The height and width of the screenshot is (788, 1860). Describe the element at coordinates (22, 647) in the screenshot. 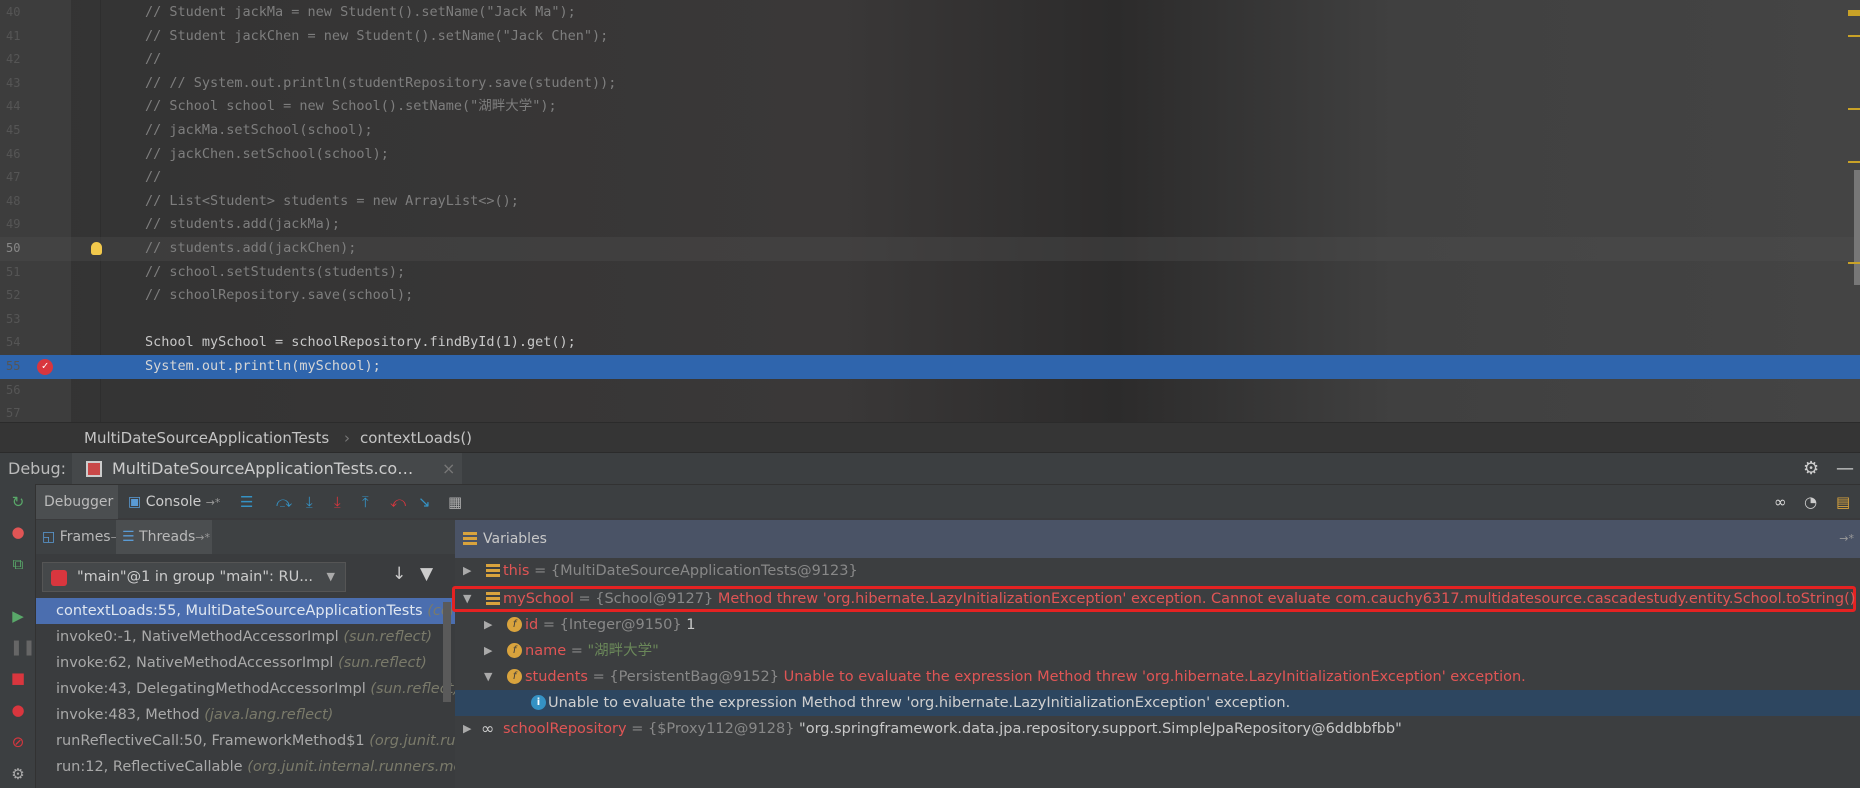

I see `pause-icon: ❚❚` at that location.